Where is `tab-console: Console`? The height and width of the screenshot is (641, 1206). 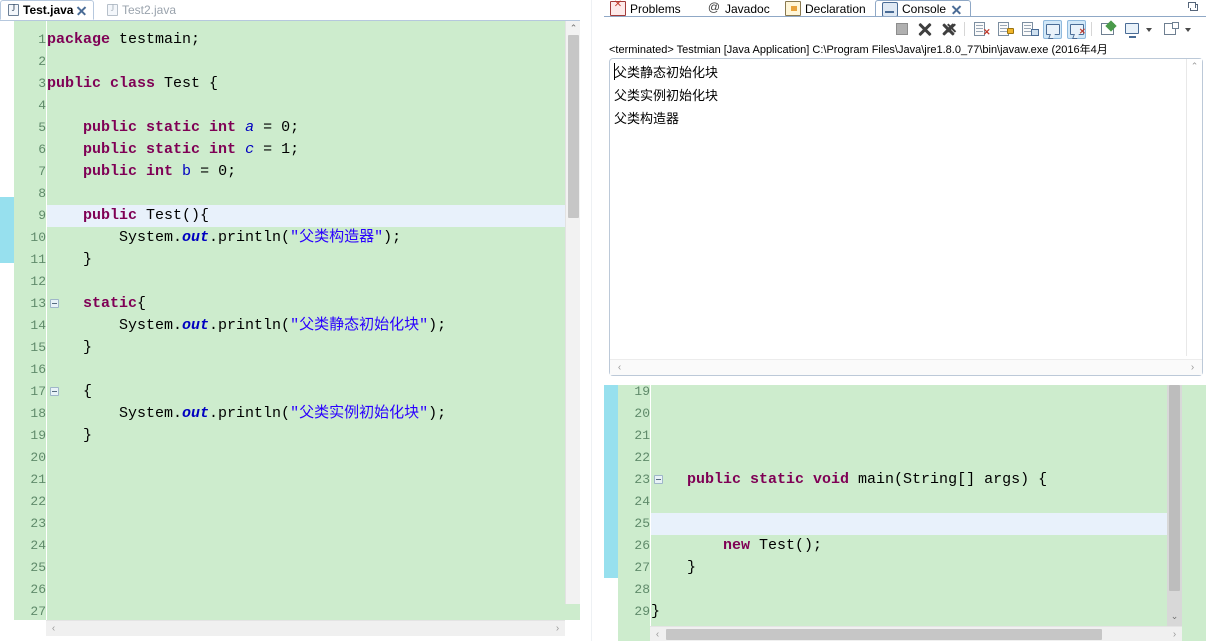 tab-console: Console is located at coordinates (923, 8).